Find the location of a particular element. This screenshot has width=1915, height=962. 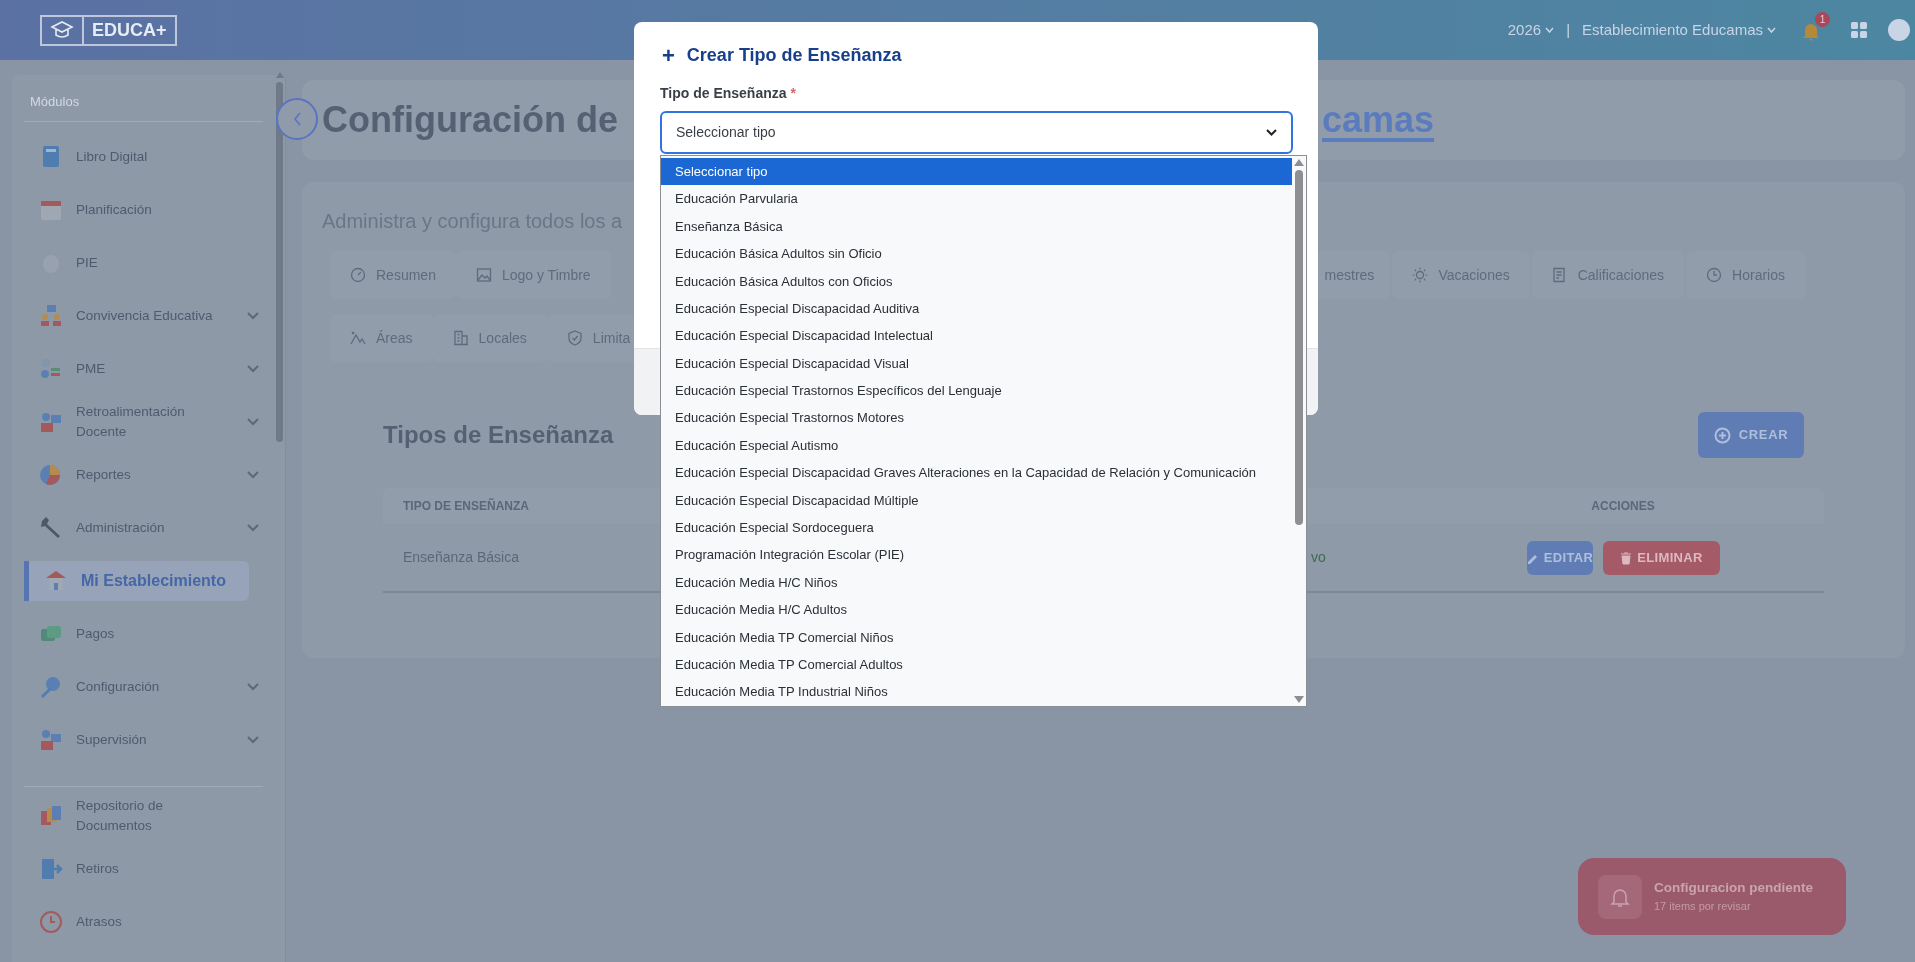

dropdown-option: Educación Parvularia is located at coordinates (976, 199).